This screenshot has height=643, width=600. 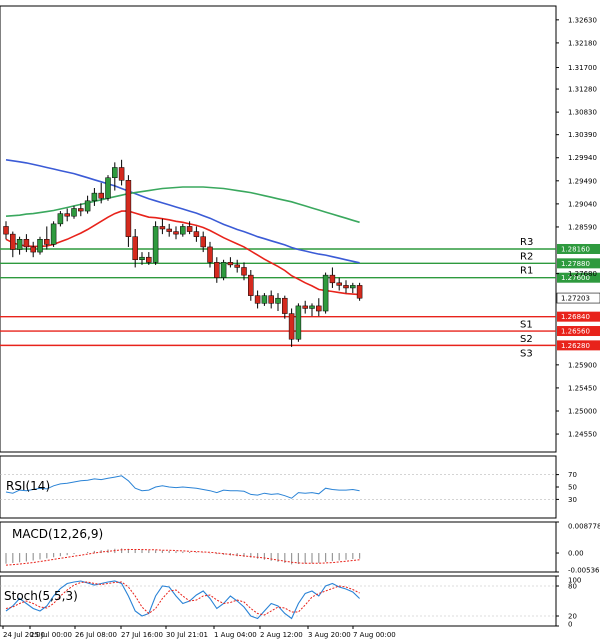 I want to click on price-tick-label: 1.32180, so click(x=582, y=43).